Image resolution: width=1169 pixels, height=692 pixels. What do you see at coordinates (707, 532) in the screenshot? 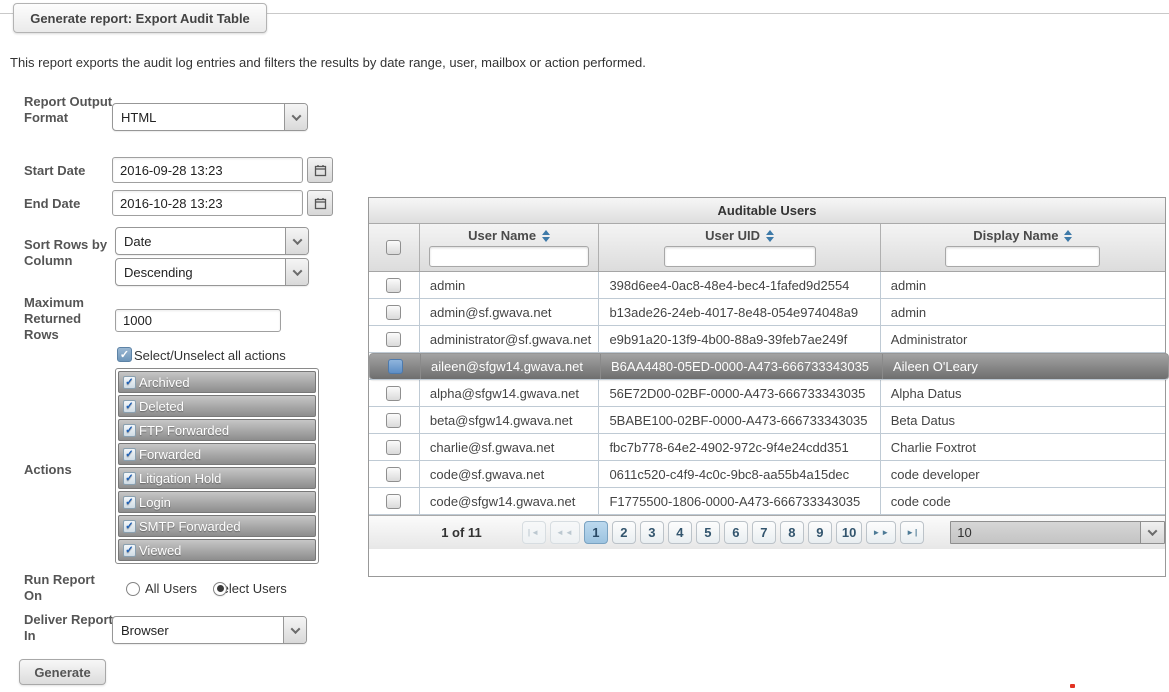
I see `page-number-button: 5` at bounding box center [707, 532].